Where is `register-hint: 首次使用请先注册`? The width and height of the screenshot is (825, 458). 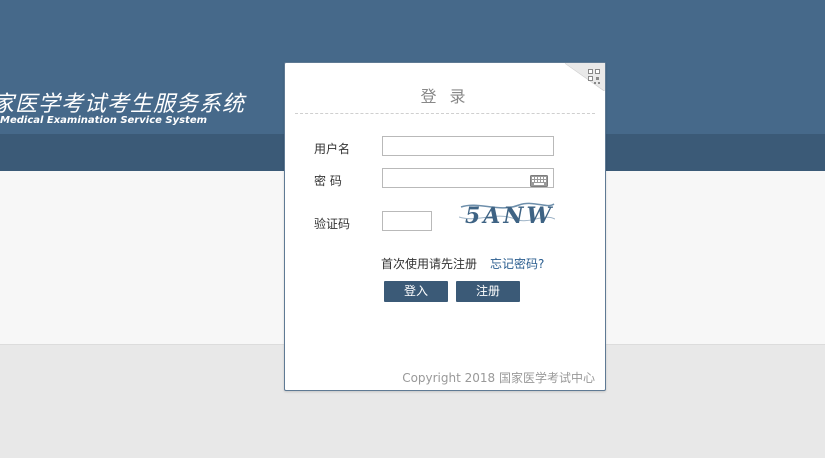 register-hint: 首次使用请先注册 is located at coordinates (429, 264).